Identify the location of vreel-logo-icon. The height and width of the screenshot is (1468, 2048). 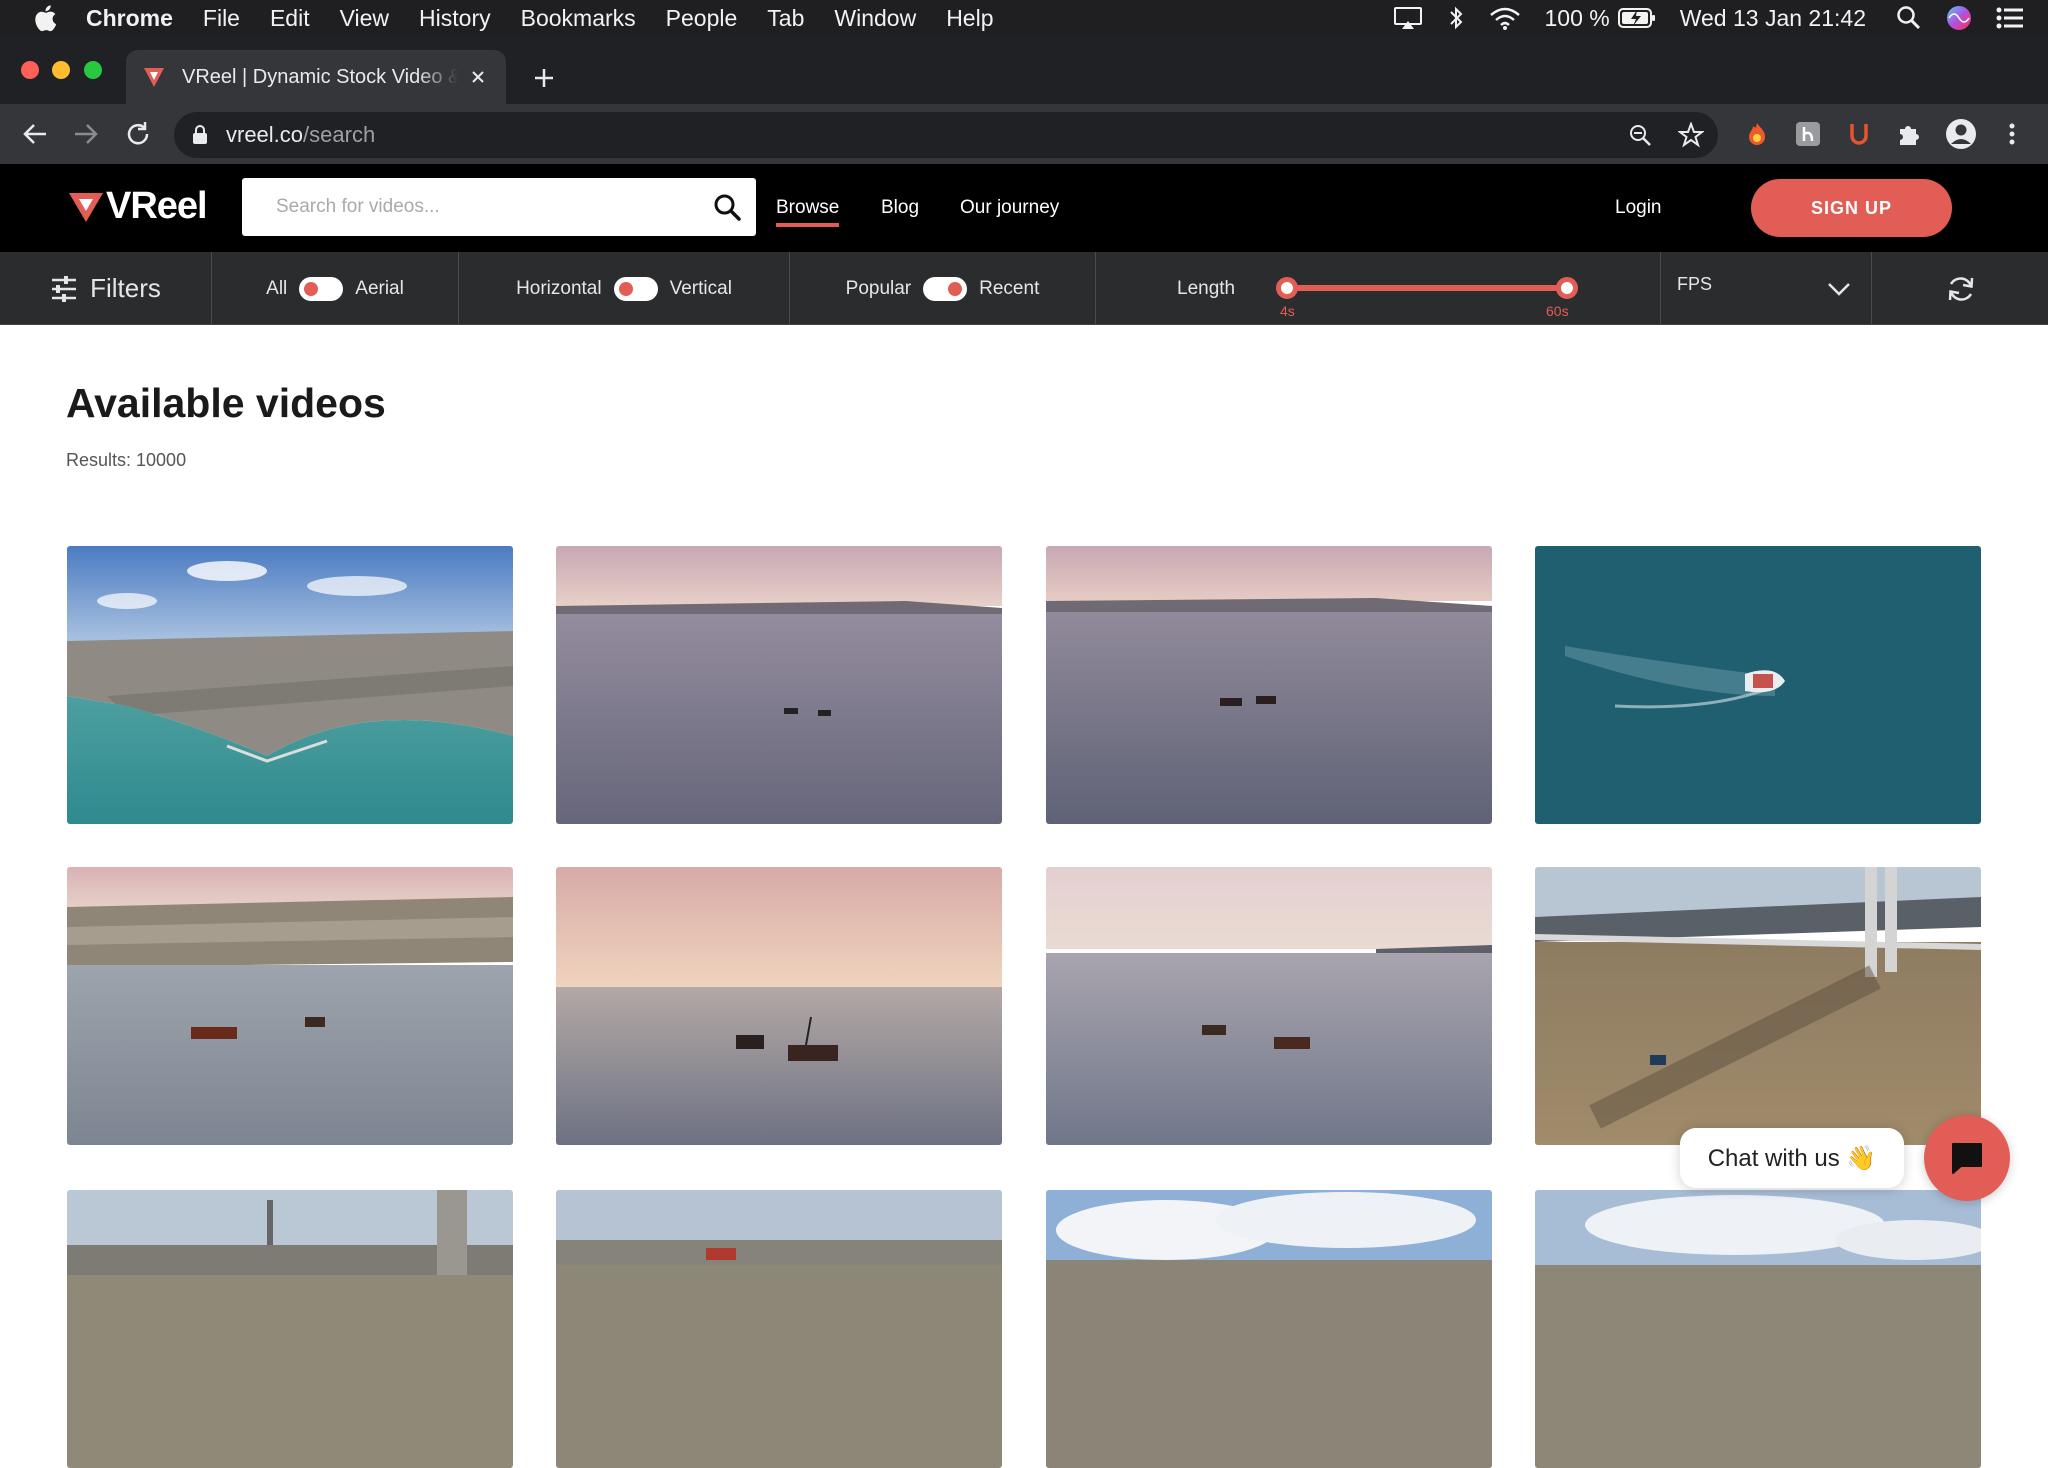
(86, 207).